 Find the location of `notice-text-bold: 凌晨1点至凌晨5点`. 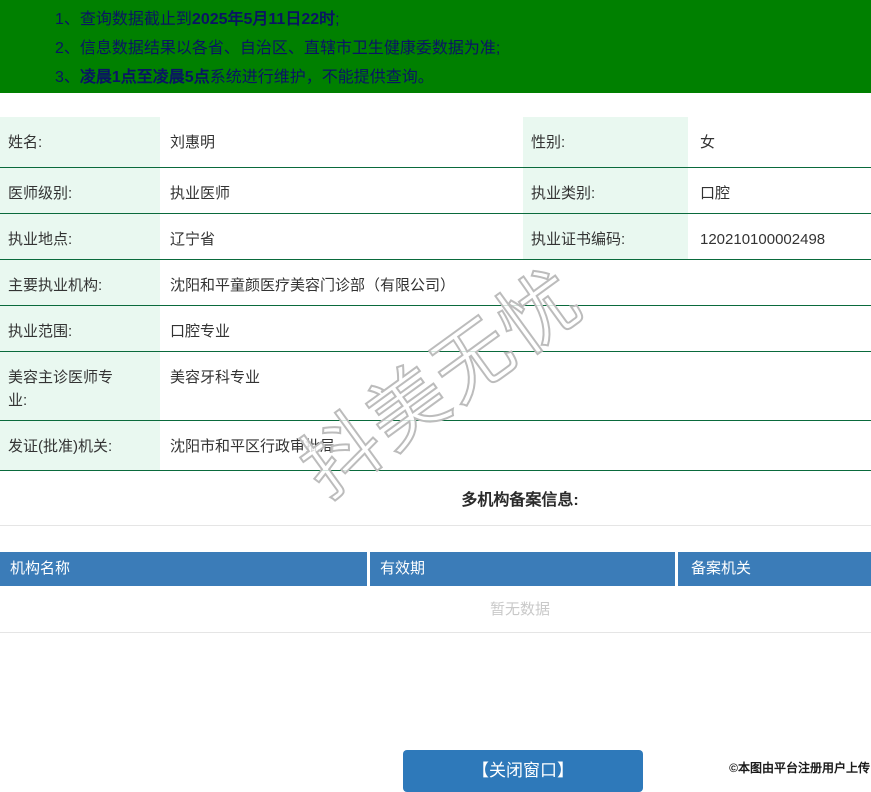

notice-text-bold: 凌晨1点至凌晨5点 is located at coordinates (144, 77).